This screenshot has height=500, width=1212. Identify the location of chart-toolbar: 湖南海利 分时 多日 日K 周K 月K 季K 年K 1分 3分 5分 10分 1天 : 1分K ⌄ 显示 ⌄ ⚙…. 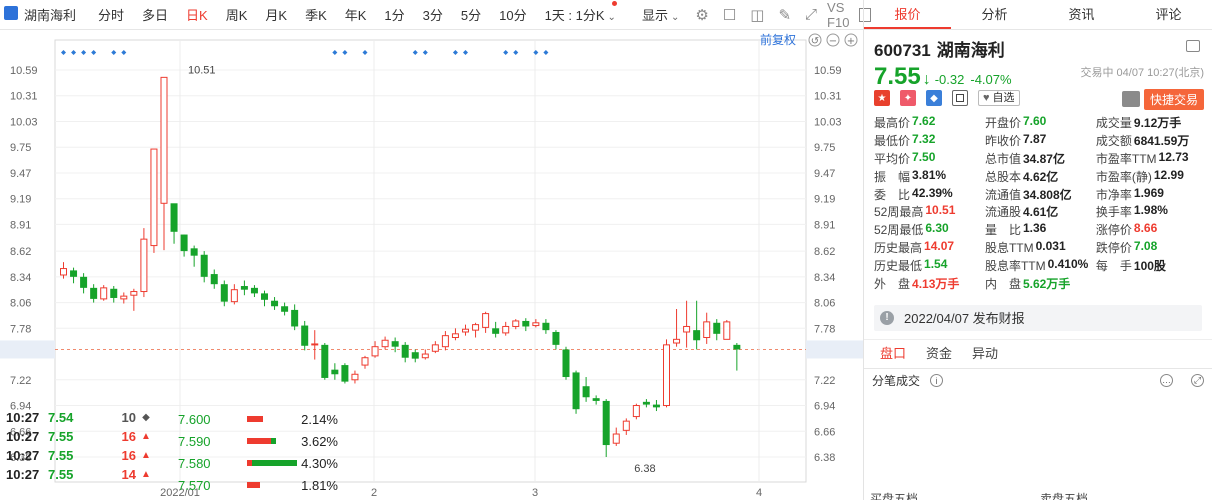
(436, 15).